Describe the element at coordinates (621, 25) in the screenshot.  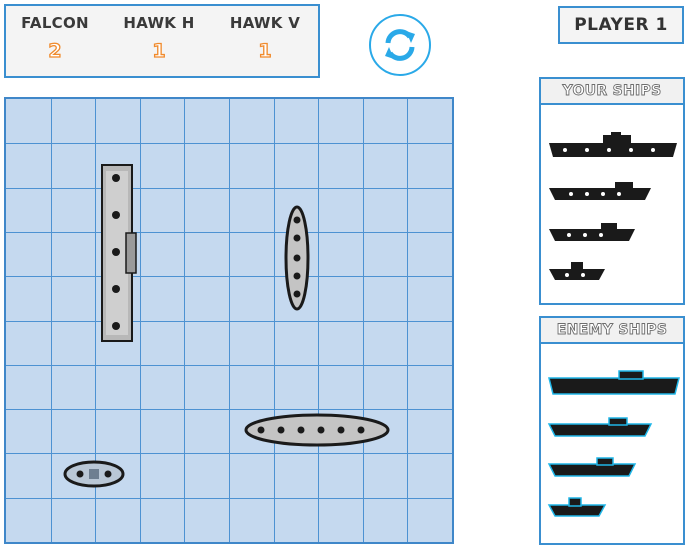
I see `player-label: PLAYER 1` at that location.